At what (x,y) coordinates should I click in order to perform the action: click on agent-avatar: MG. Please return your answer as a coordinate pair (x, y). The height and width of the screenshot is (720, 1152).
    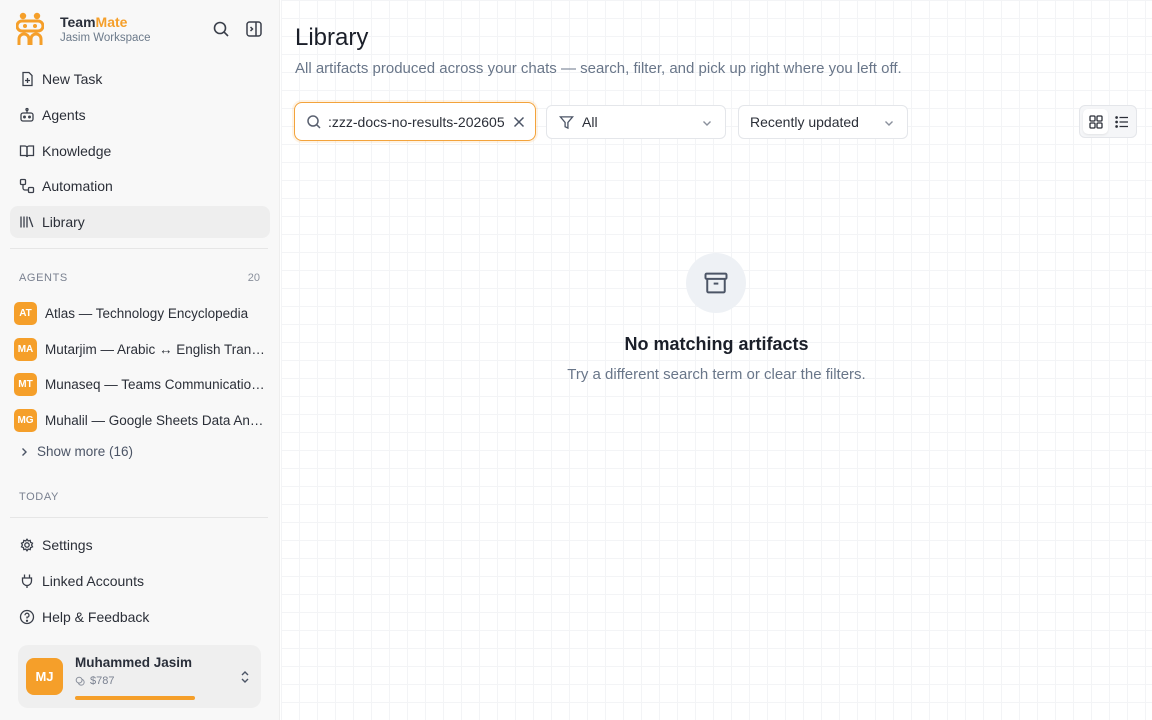
    Looking at the image, I should click on (25, 421).